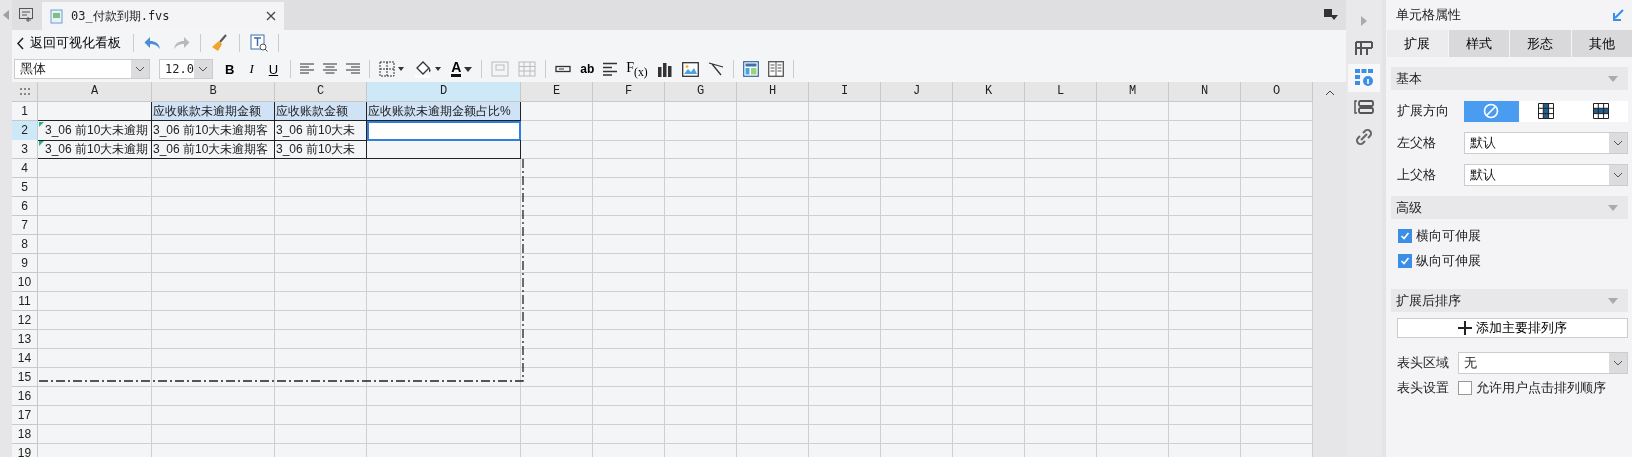  I want to click on row-header: 13, so click(25, 339).